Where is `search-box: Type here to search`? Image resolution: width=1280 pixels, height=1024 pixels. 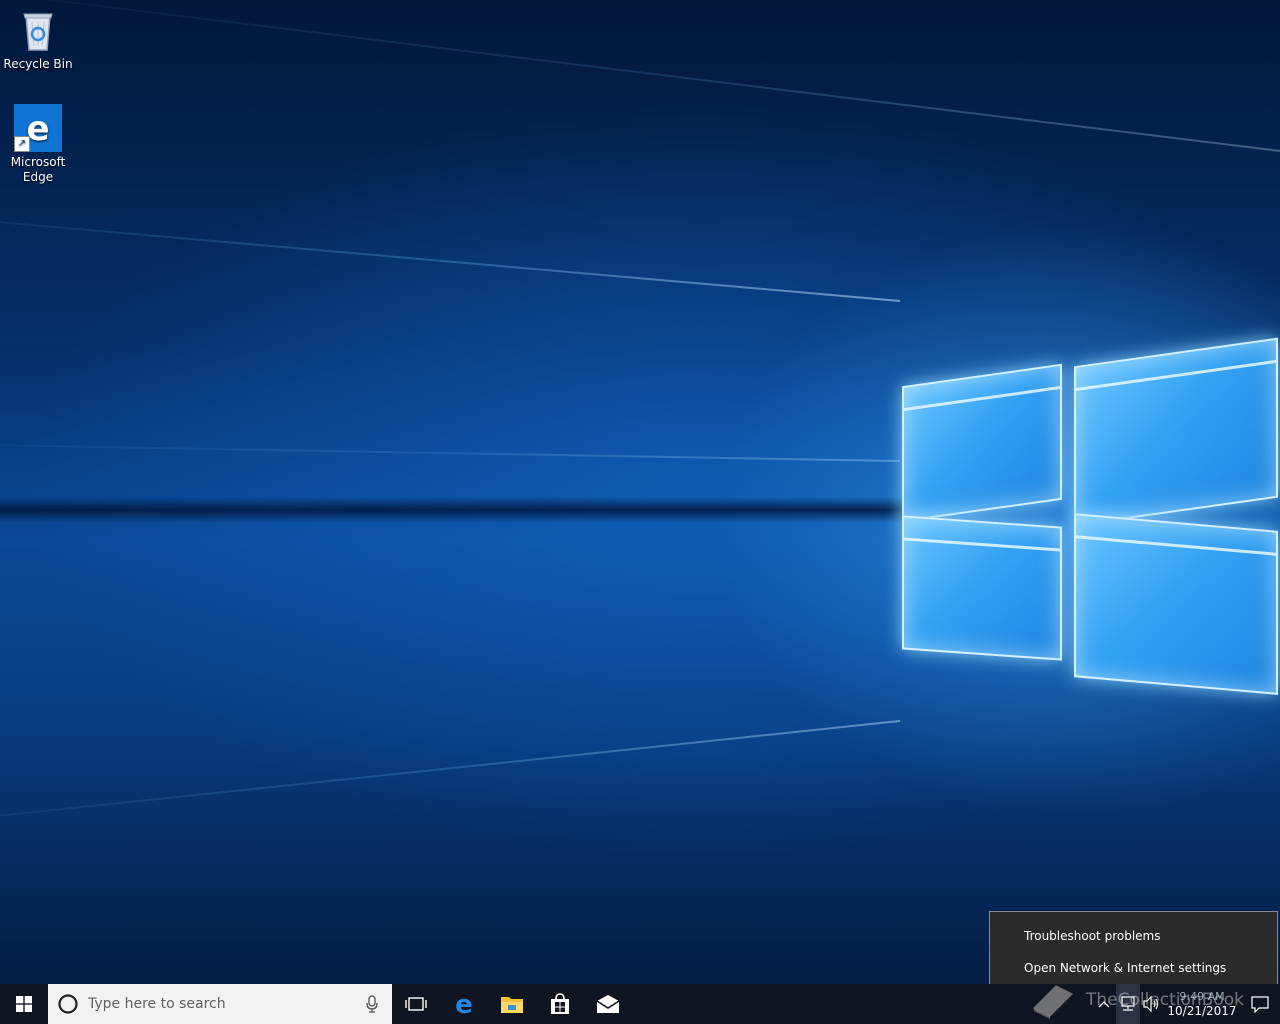
search-box: Type here to search is located at coordinates (220, 1004).